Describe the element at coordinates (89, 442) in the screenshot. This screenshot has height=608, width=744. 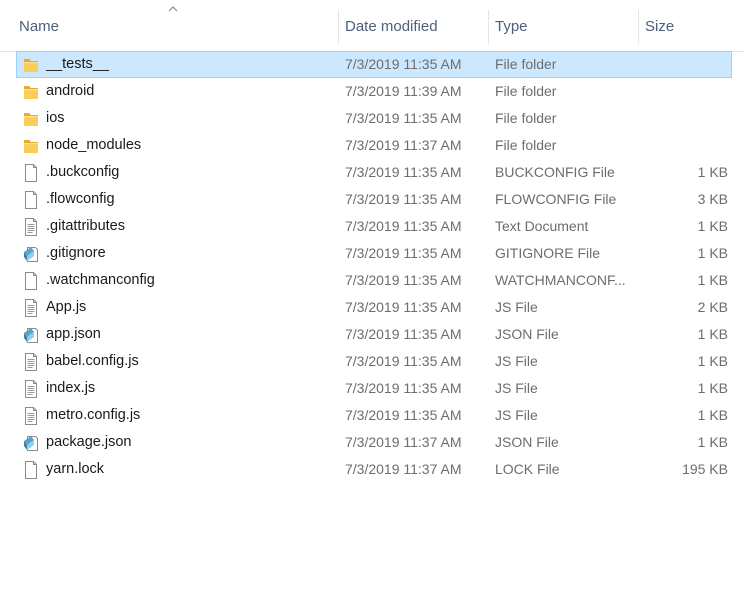
I see `file-name: package.json` at that location.